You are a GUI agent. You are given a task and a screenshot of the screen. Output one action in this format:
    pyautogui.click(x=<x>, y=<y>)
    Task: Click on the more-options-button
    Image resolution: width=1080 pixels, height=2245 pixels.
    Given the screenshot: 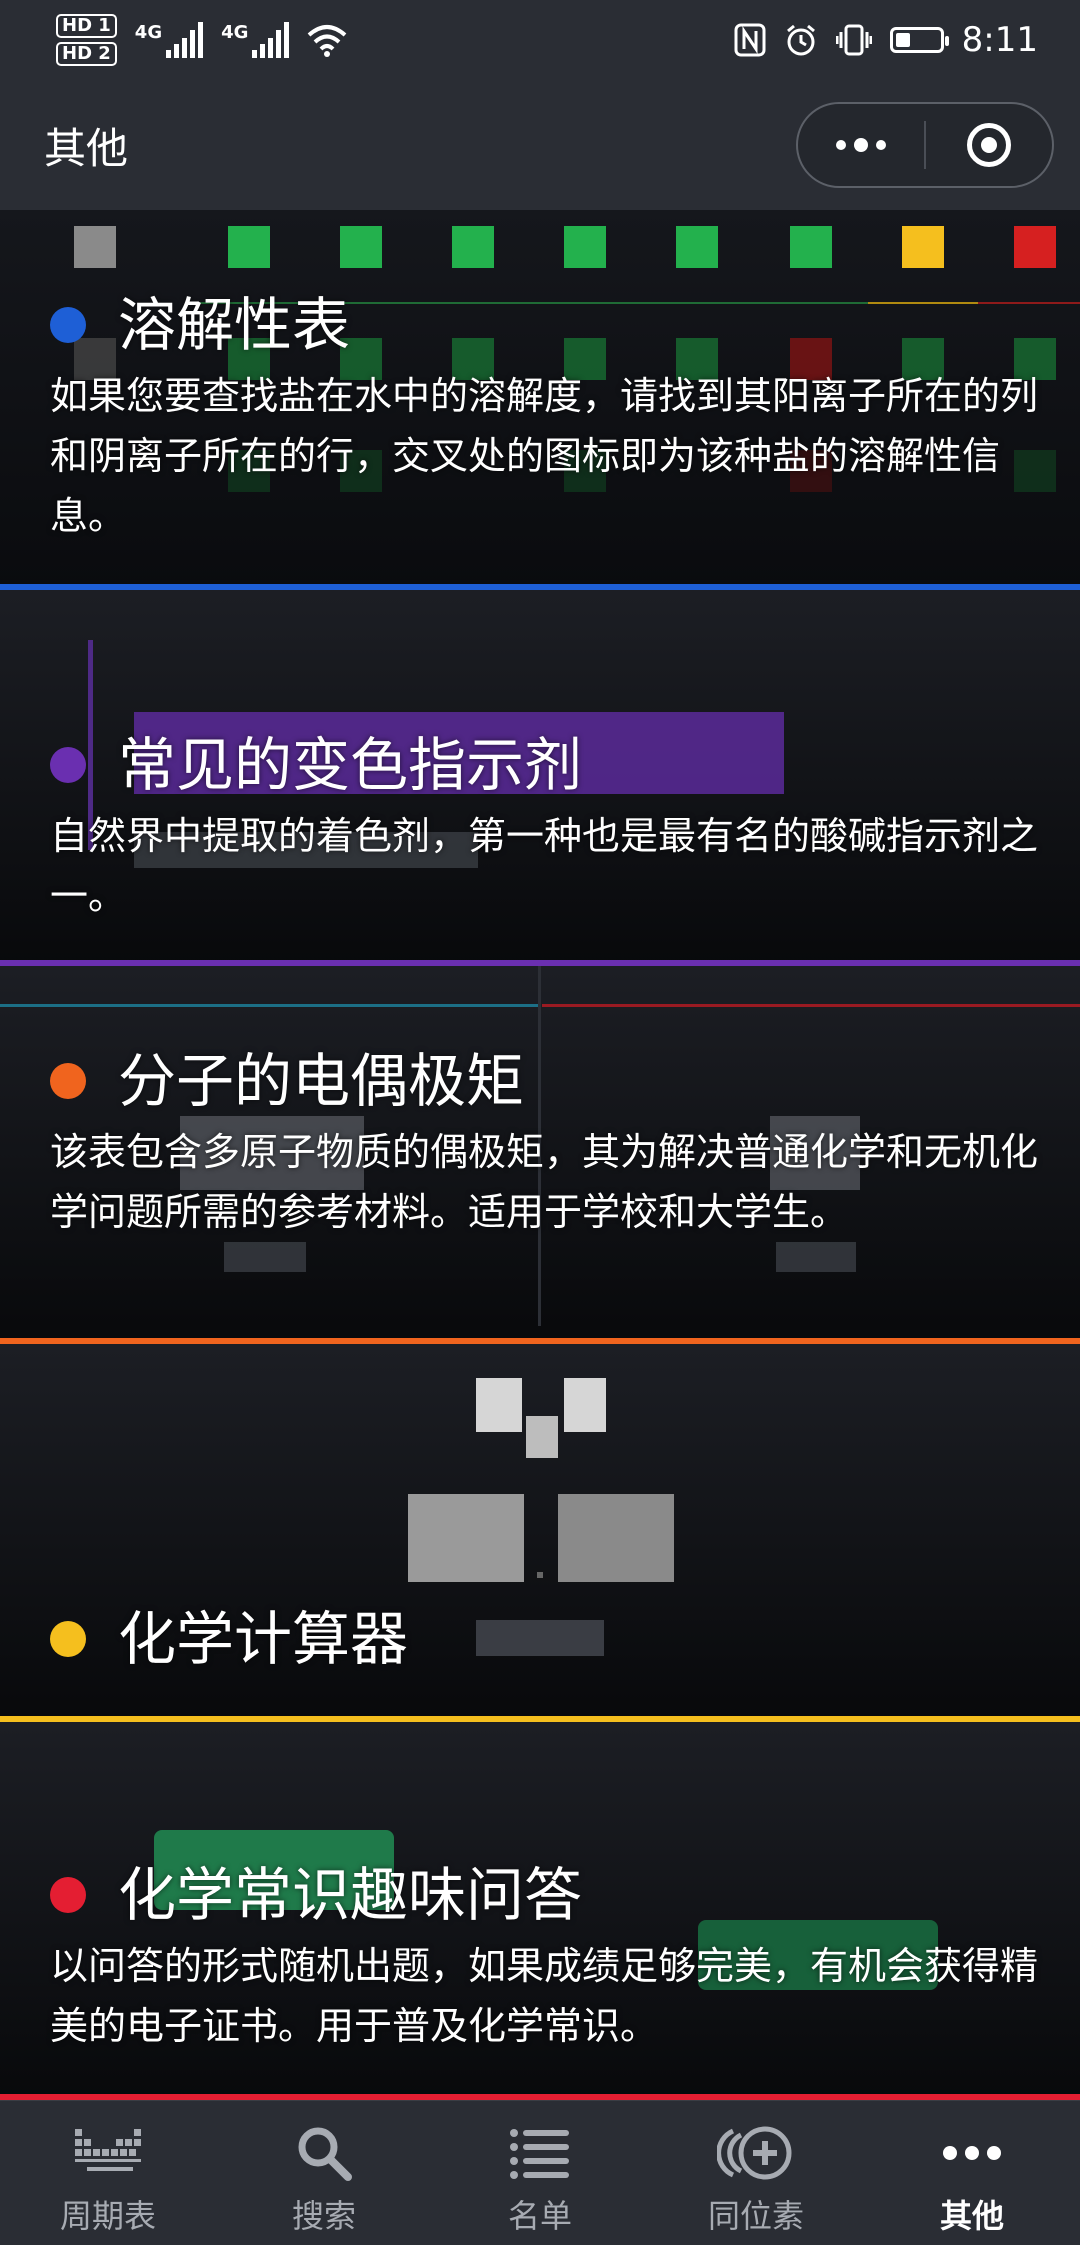 What is the action you would take?
    pyautogui.click(x=861, y=145)
    